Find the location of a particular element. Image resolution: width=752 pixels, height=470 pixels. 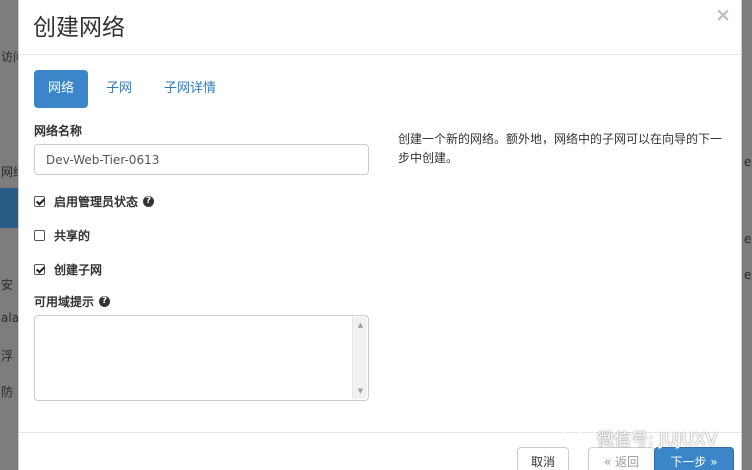

scrollbar: ▲ ▼ is located at coordinates (359, 358).